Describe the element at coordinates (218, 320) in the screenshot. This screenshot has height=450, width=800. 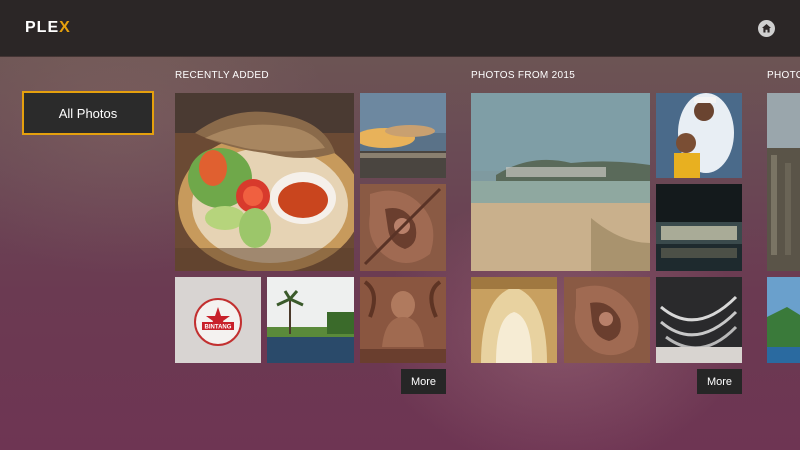
I see `photo-tile-bintang-coaster: BINTANG` at that location.